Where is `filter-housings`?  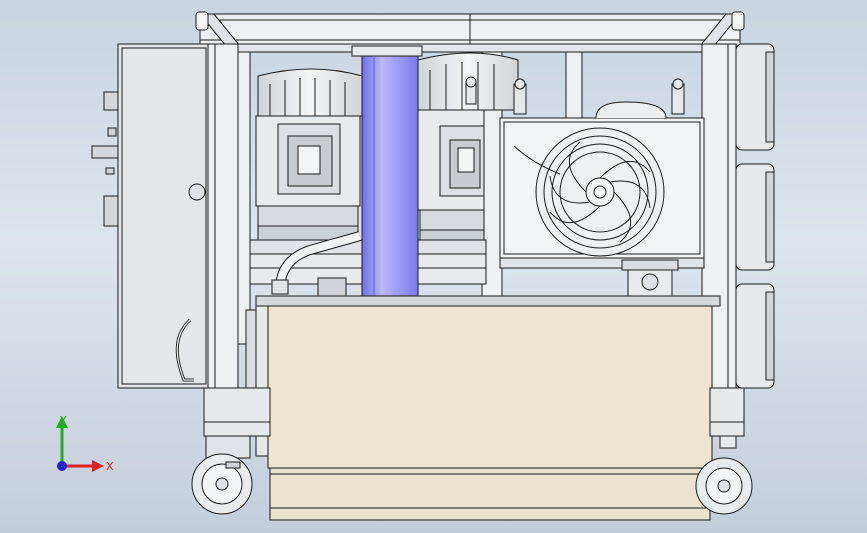 filter-housings is located at coordinates (755, 216).